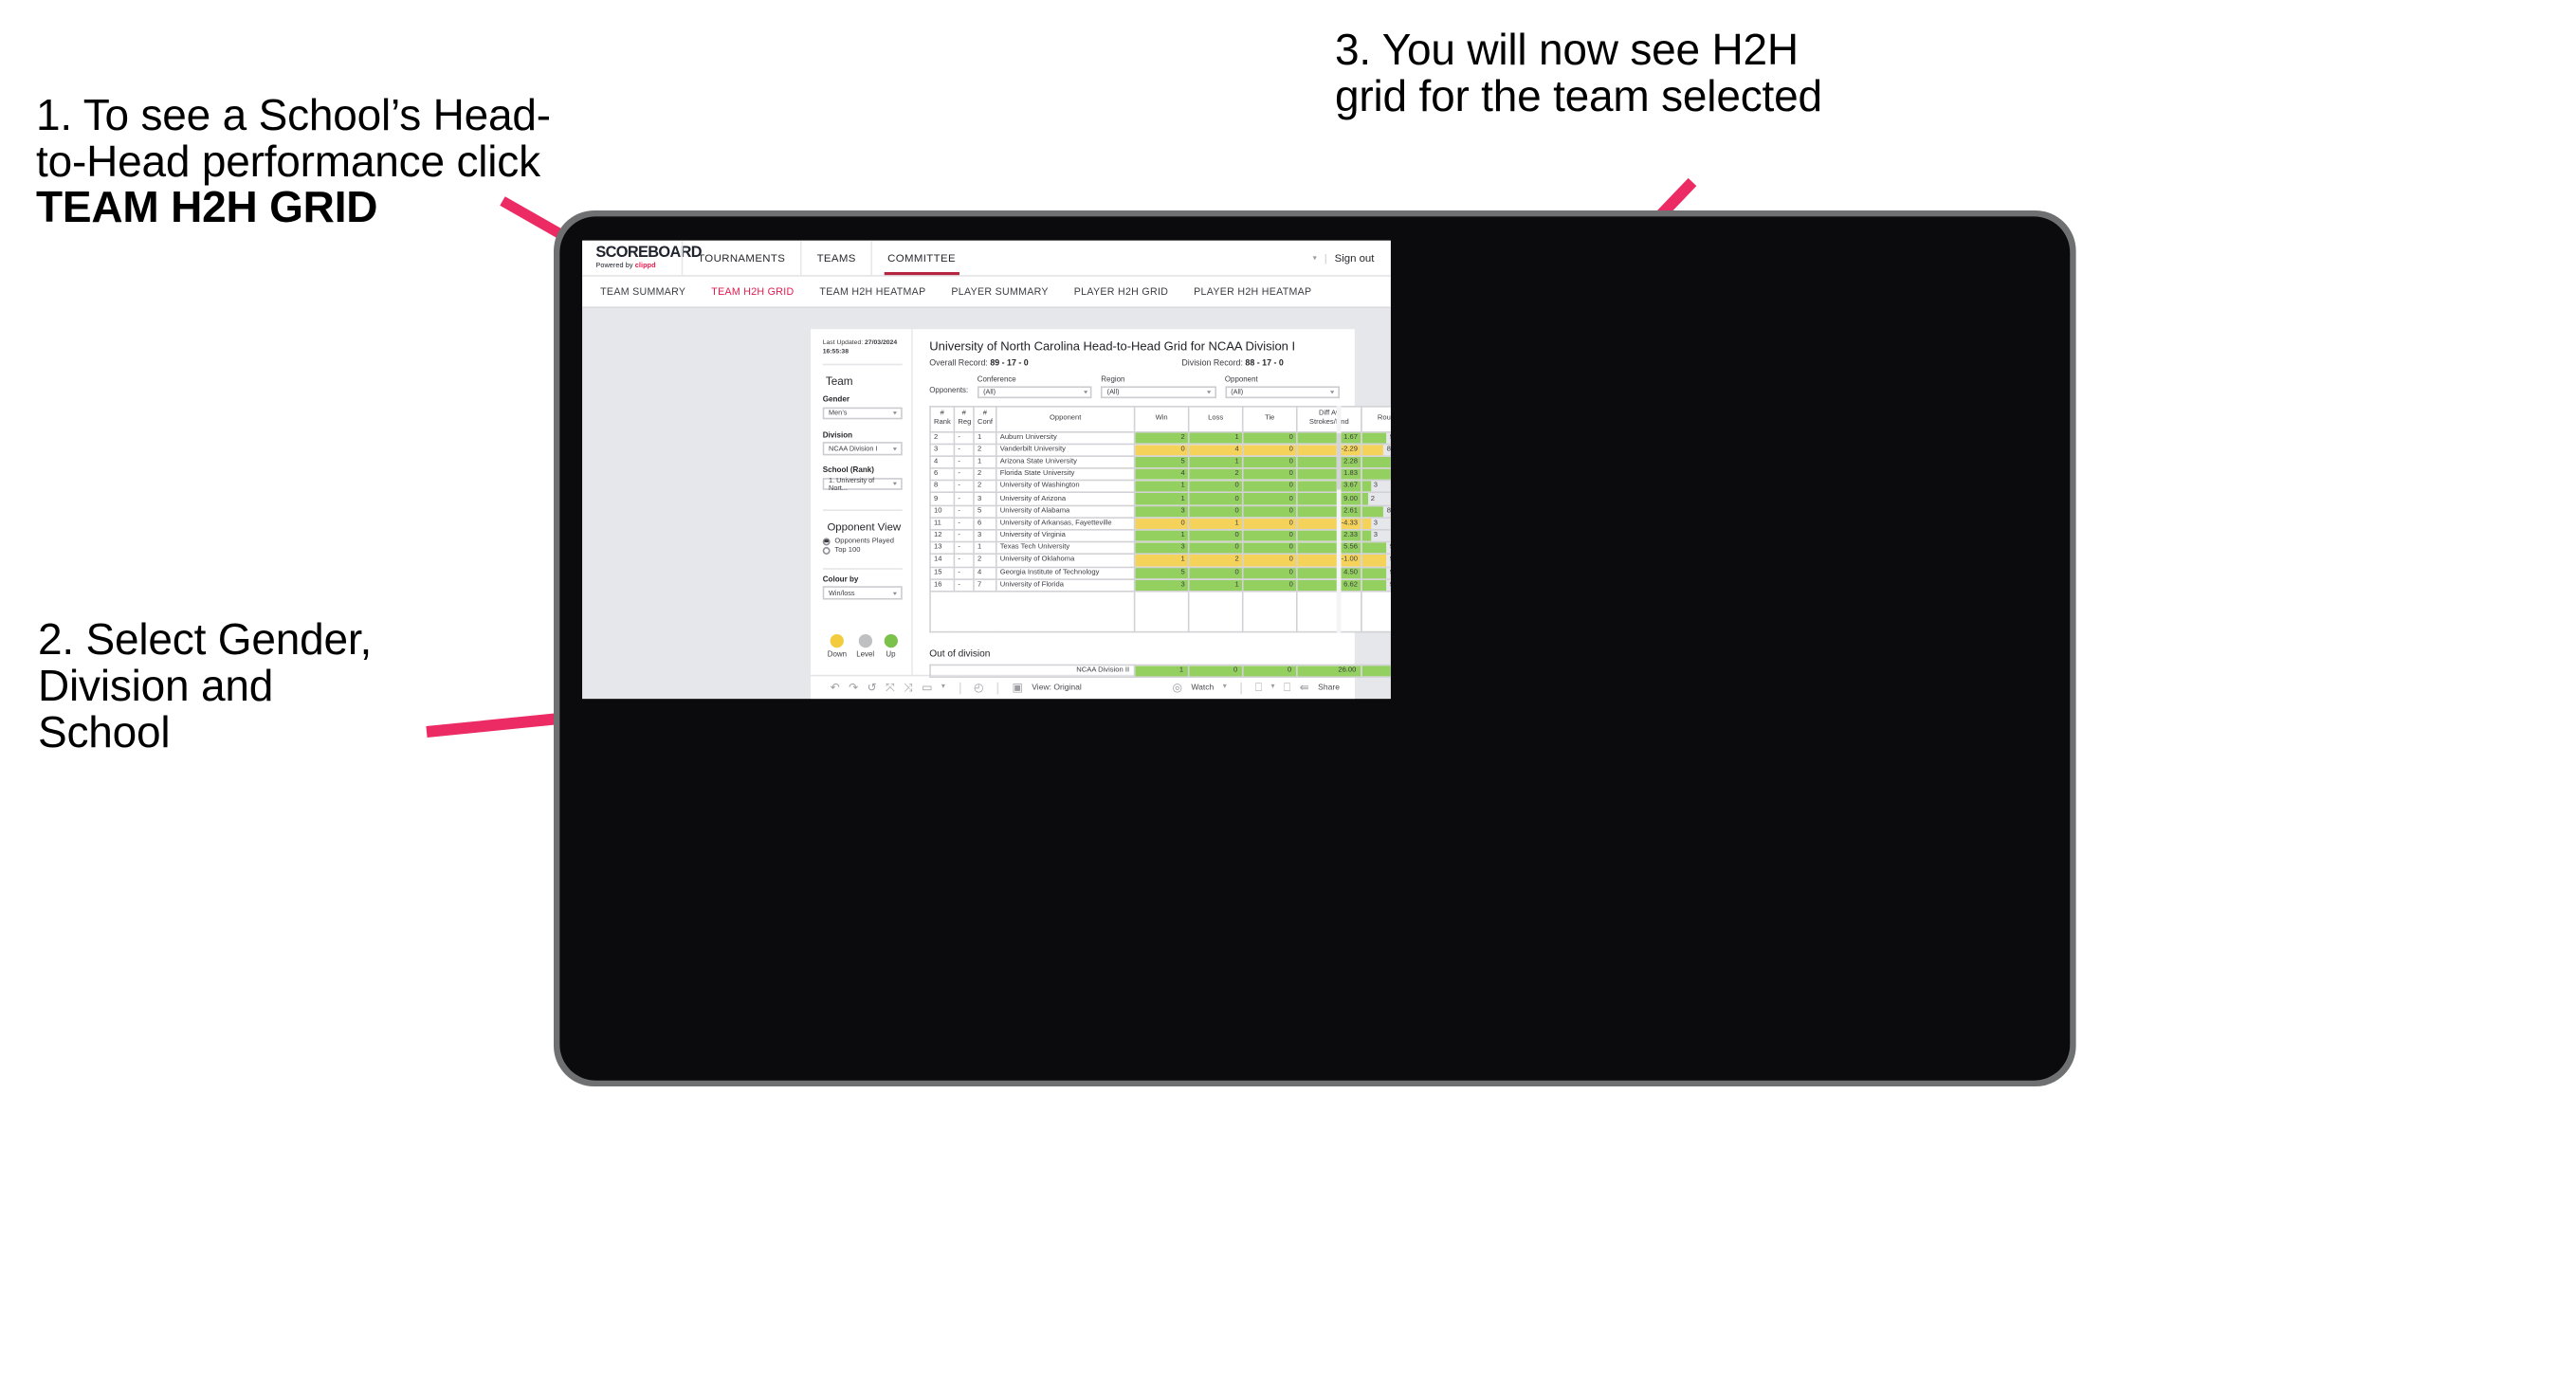 The height and width of the screenshot is (1386, 2576). What do you see at coordinates (1009, 363) in the screenshot?
I see `overall-record-value: 89 - 17 - 0` at bounding box center [1009, 363].